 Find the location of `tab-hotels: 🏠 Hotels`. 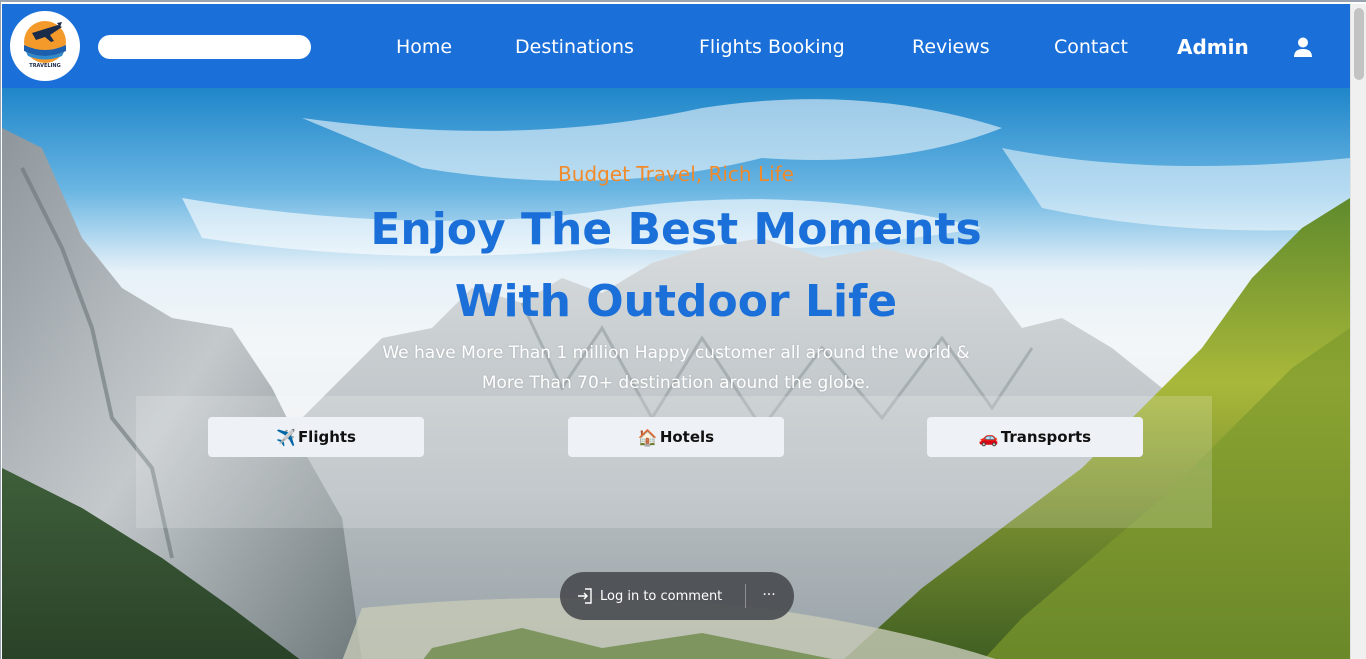

tab-hotels: 🏠 Hotels is located at coordinates (676, 437).